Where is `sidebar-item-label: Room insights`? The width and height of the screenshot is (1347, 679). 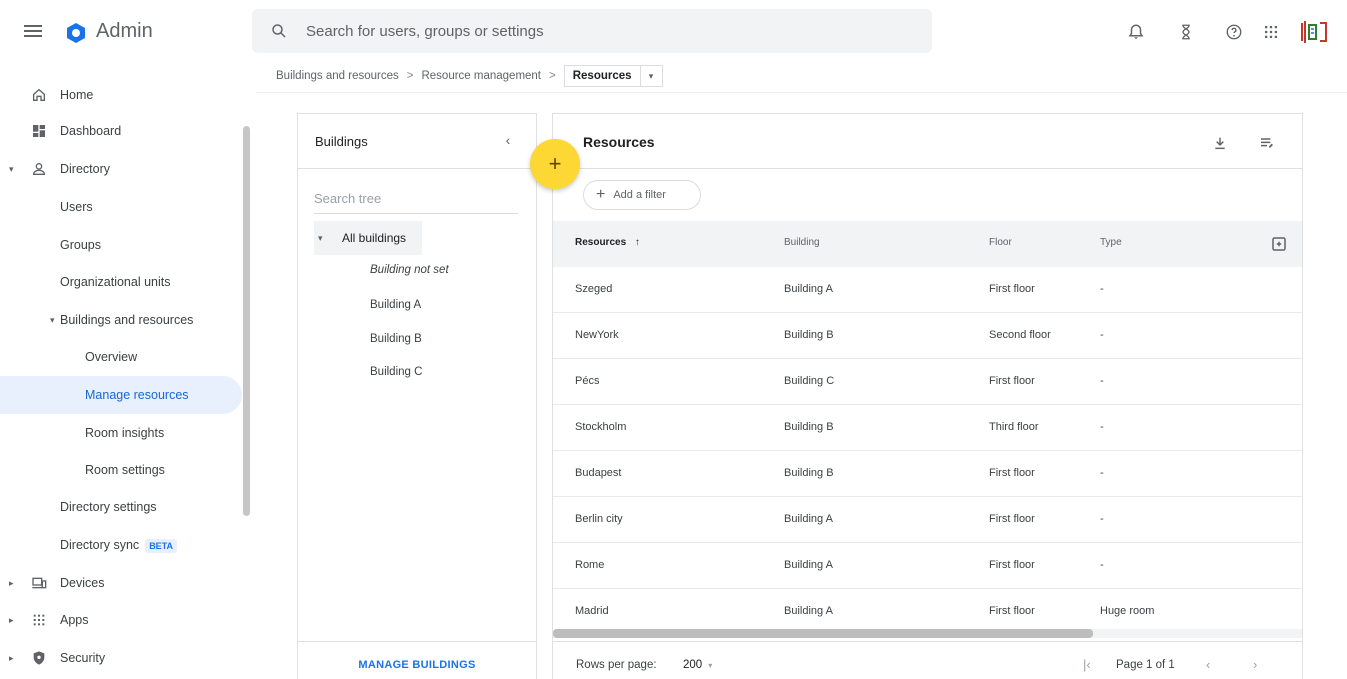
sidebar-item-label: Room insights is located at coordinates (125, 433).